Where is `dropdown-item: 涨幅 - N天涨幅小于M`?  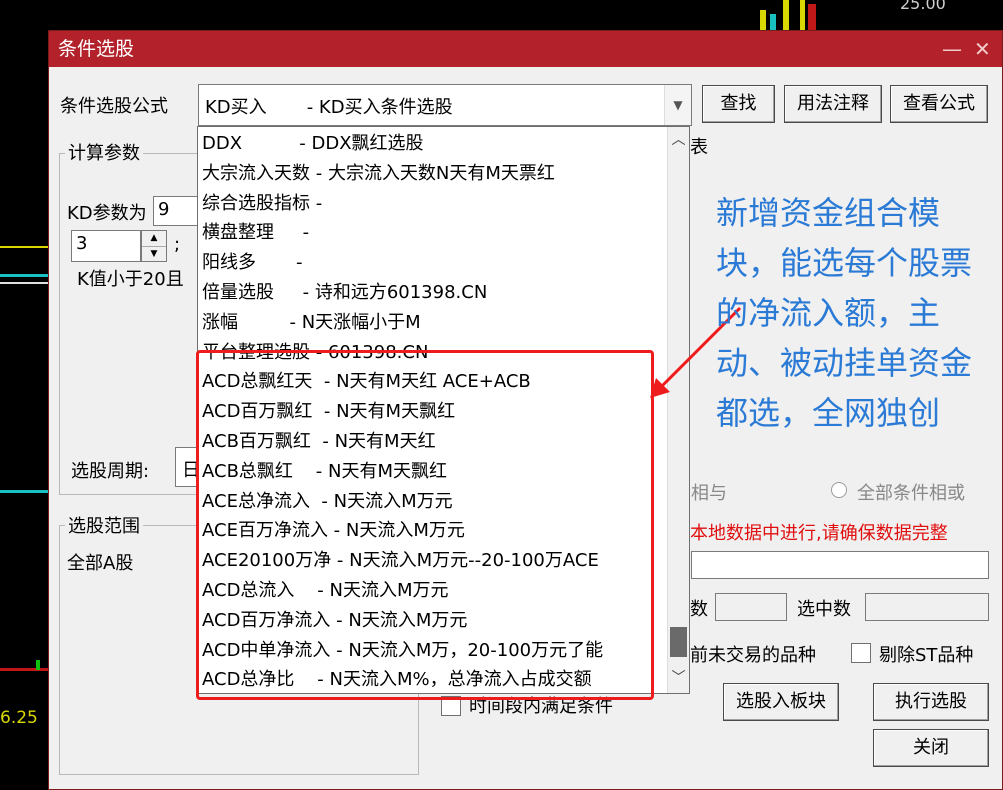 dropdown-item: 涨幅 - N天涨幅小于M is located at coordinates (311, 323).